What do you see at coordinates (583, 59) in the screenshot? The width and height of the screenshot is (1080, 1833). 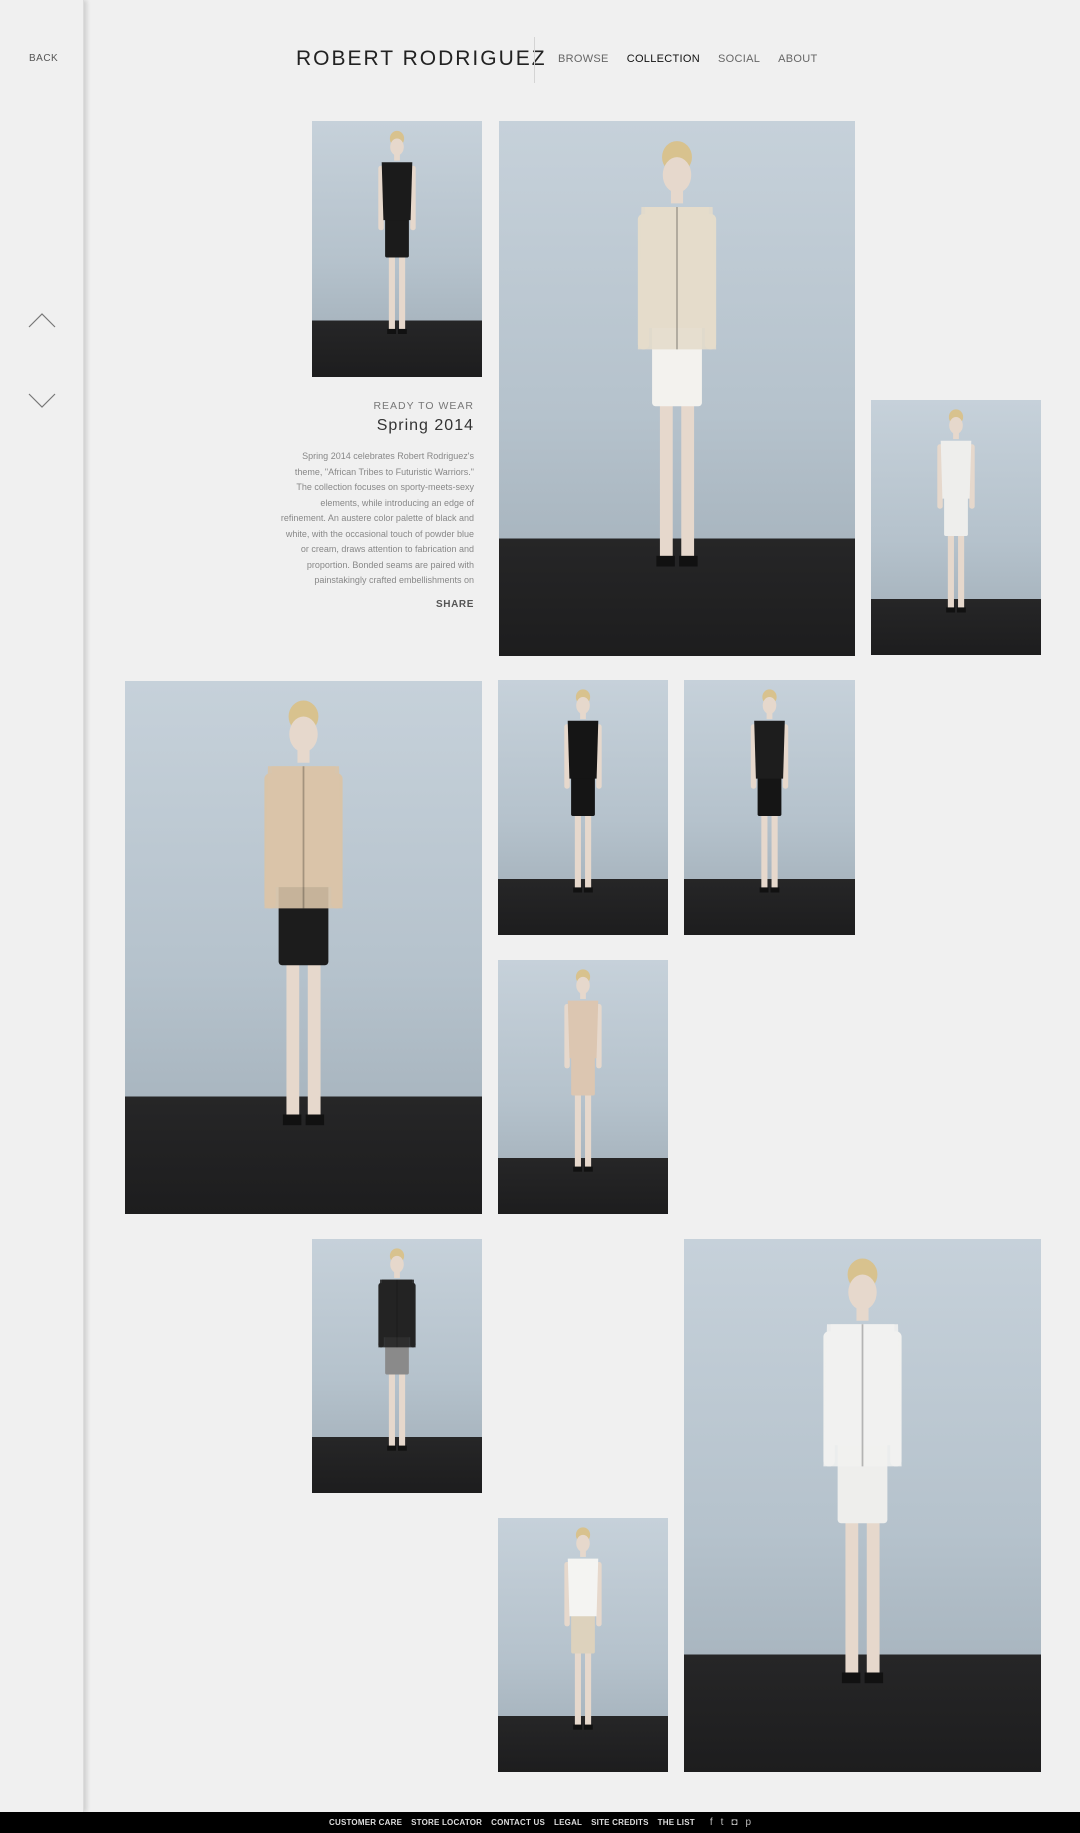 I see `nav-browse: BROWSE` at bounding box center [583, 59].